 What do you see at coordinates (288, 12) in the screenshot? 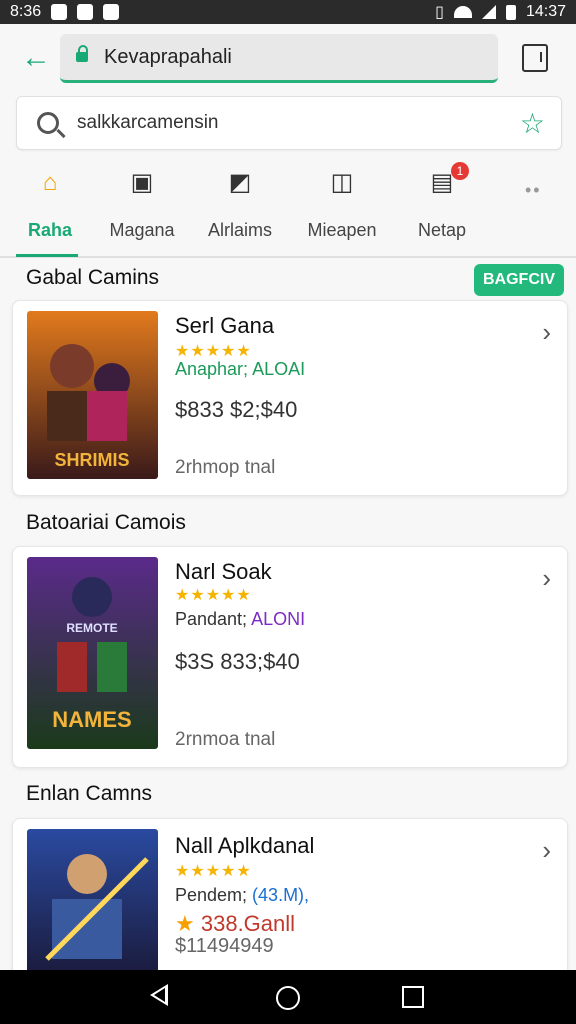
I see `status-bar: 8:36 ▯ 14:37` at bounding box center [288, 12].